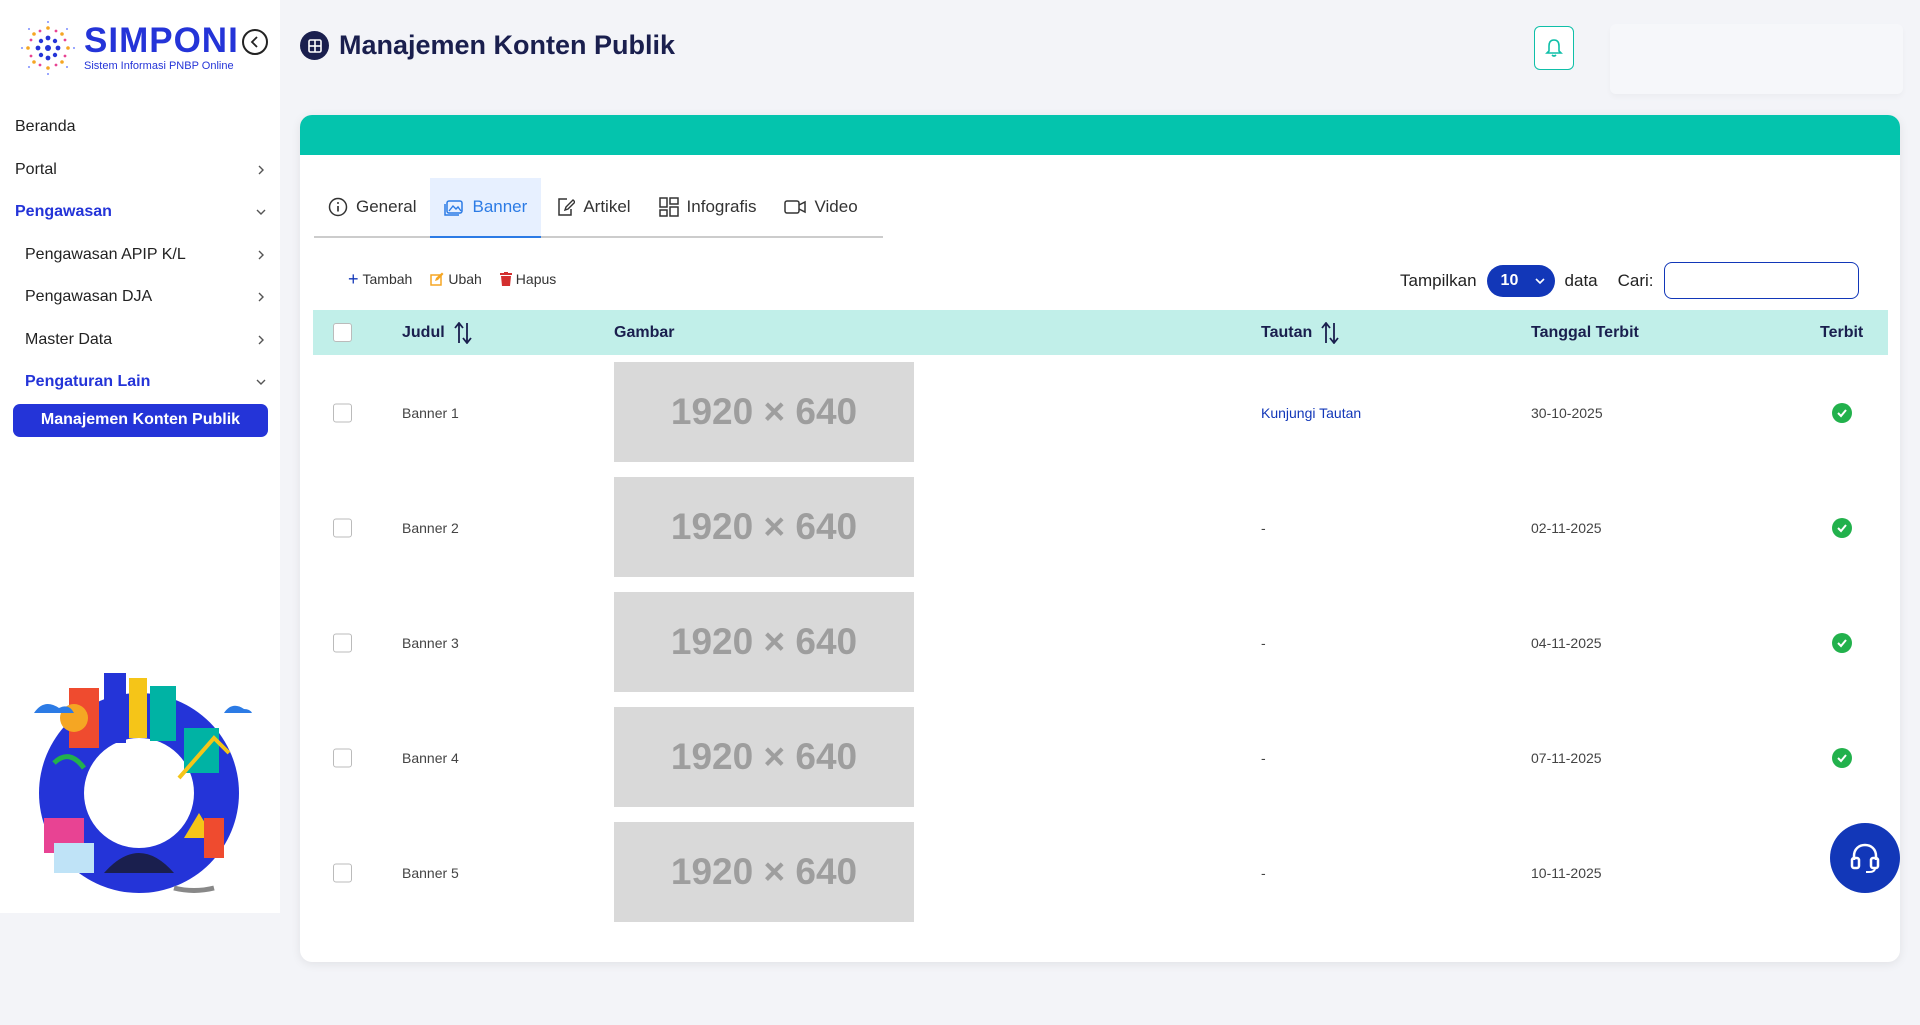 This screenshot has width=1920, height=1025. I want to click on headset-icon, so click(1865, 858).